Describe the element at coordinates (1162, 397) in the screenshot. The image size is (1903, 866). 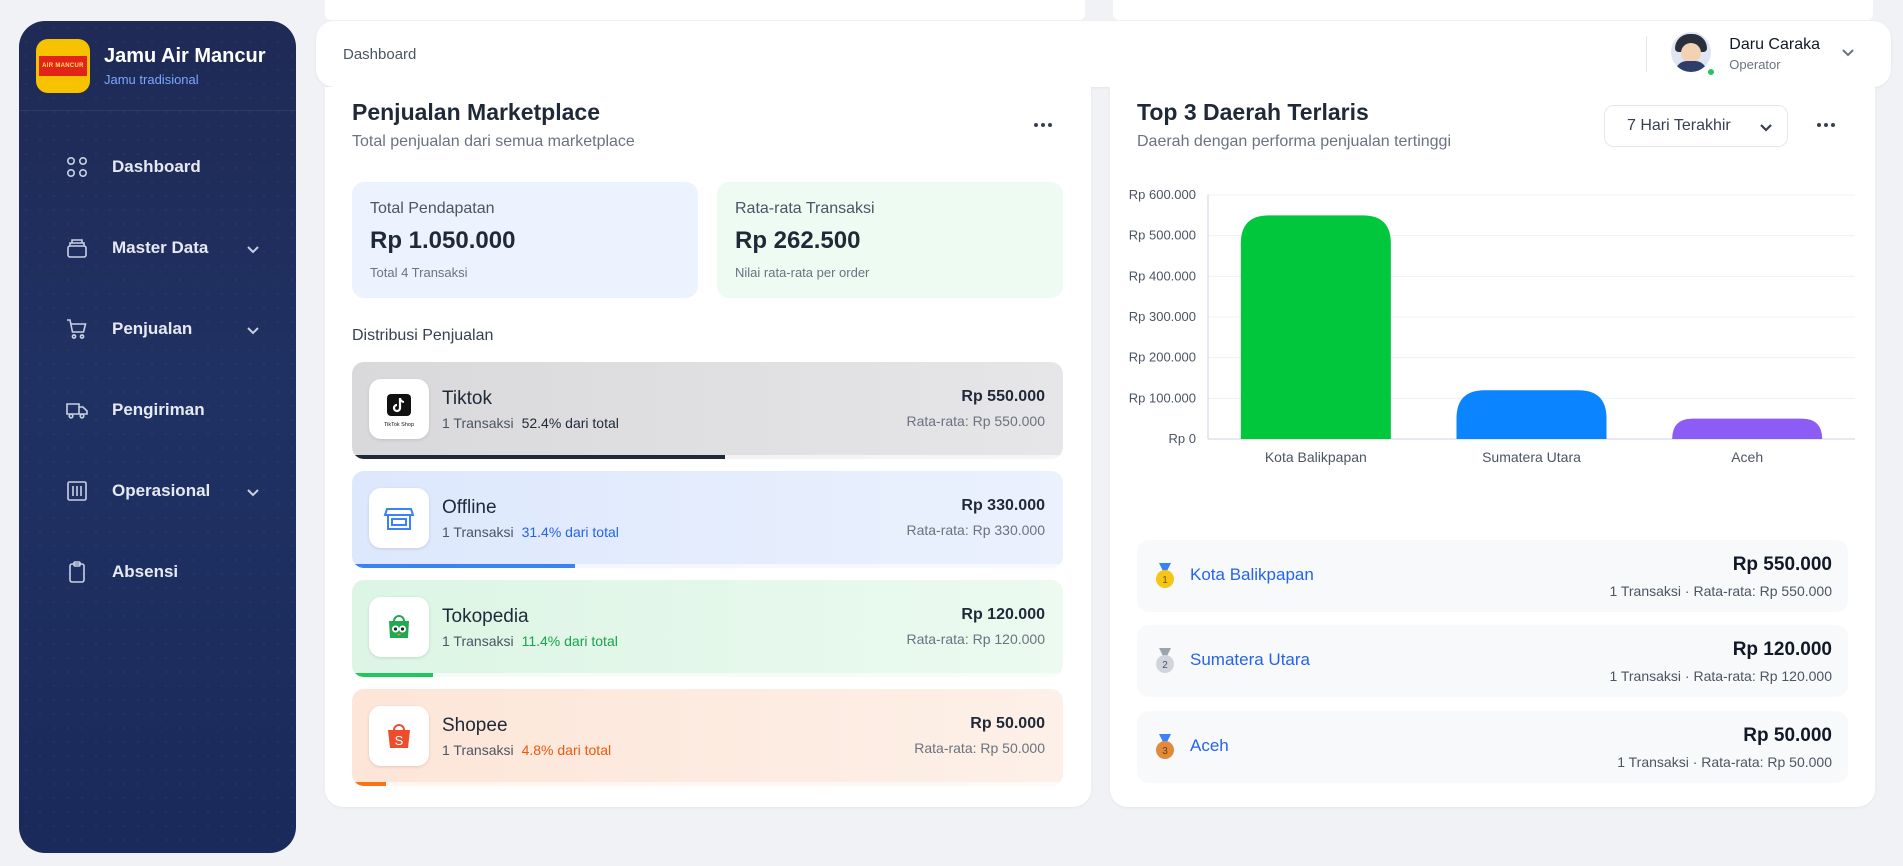
I see `y-tick-label: Rp 100.000` at that location.